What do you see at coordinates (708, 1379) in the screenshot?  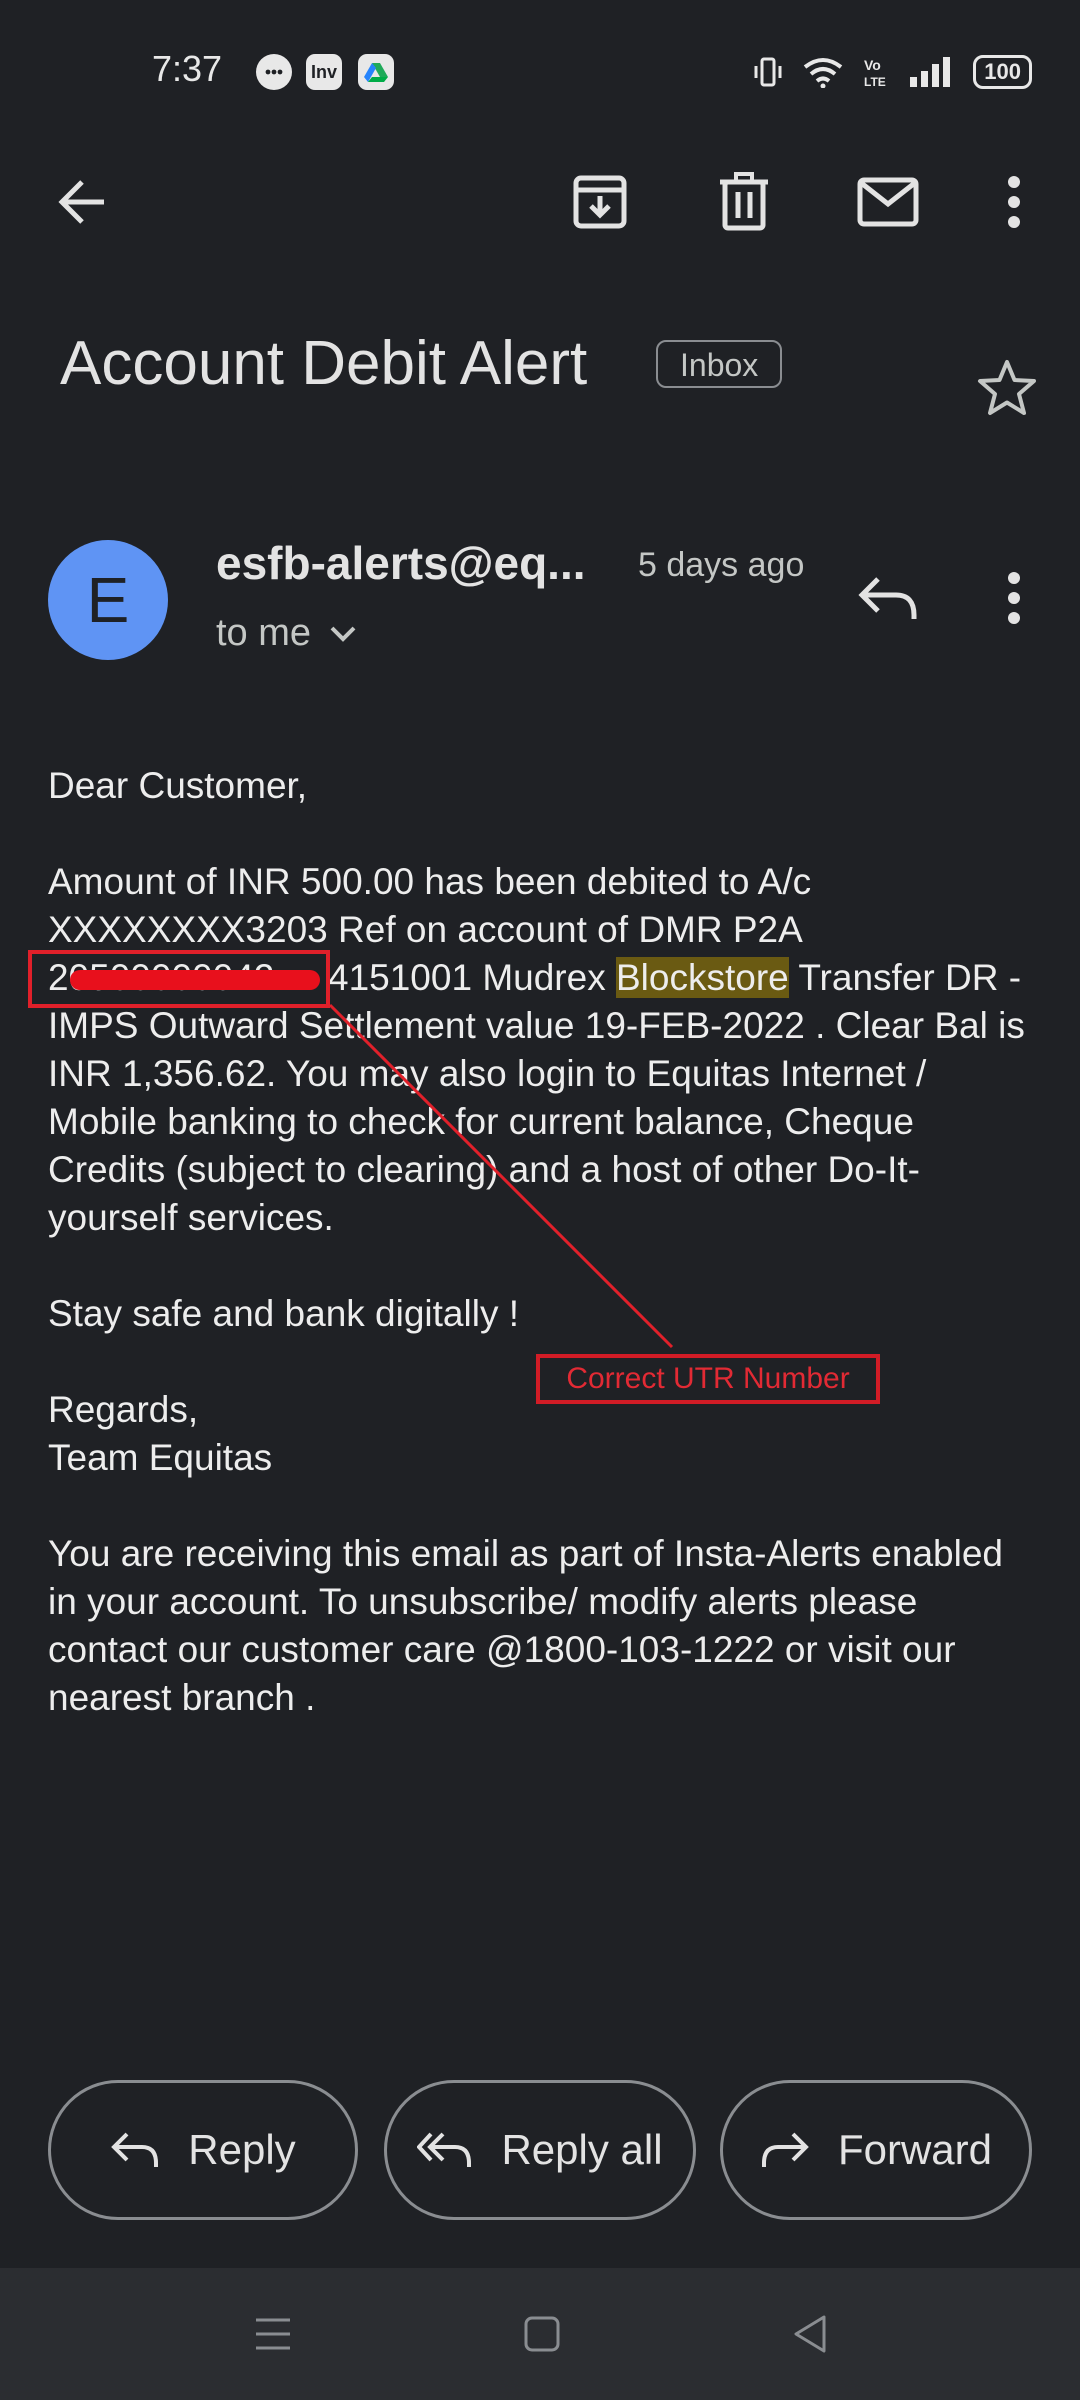 I see `annotation-label: Correct UTR Number` at bounding box center [708, 1379].